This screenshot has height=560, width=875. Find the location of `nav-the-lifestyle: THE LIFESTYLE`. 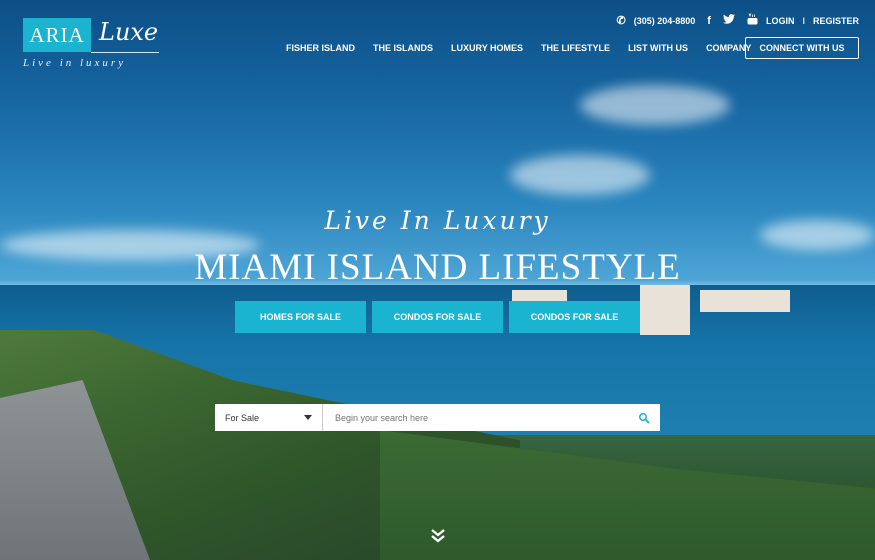

nav-the-lifestyle: THE LIFESTYLE is located at coordinates (575, 48).